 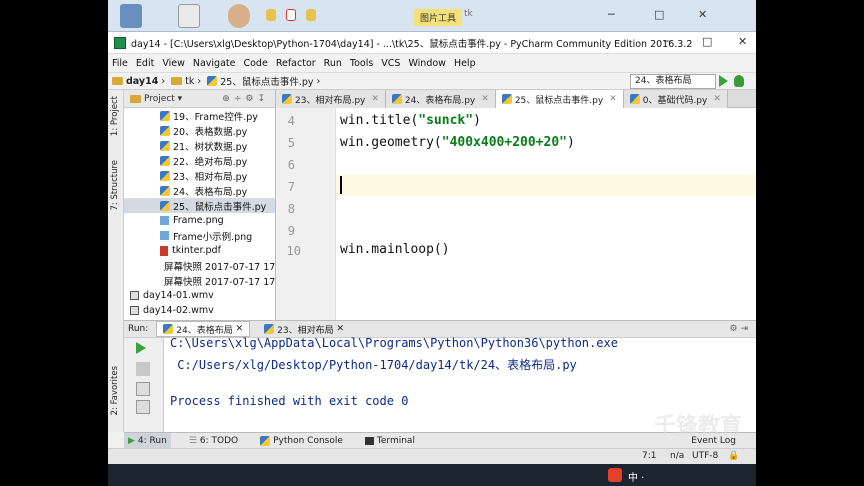 I want to click on run-tab-24: 24、表格布局 ✕, so click(x=203, y=329).